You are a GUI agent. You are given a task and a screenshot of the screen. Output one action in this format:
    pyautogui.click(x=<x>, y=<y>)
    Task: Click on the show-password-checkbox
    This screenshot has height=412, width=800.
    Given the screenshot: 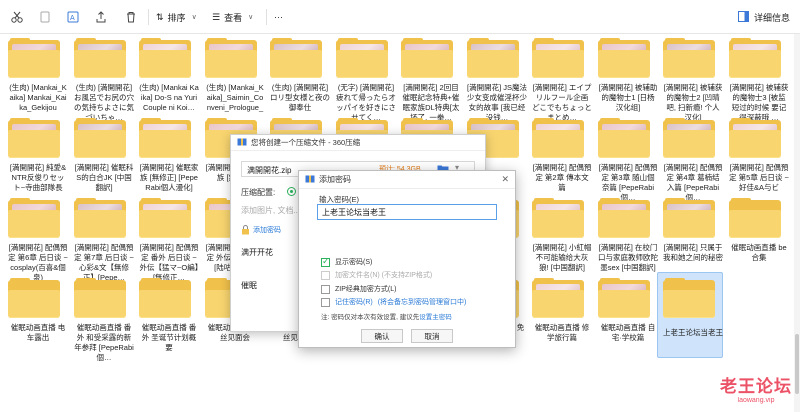 What is the action you would take?
    pyautogui.click(x=325, y=261)
    